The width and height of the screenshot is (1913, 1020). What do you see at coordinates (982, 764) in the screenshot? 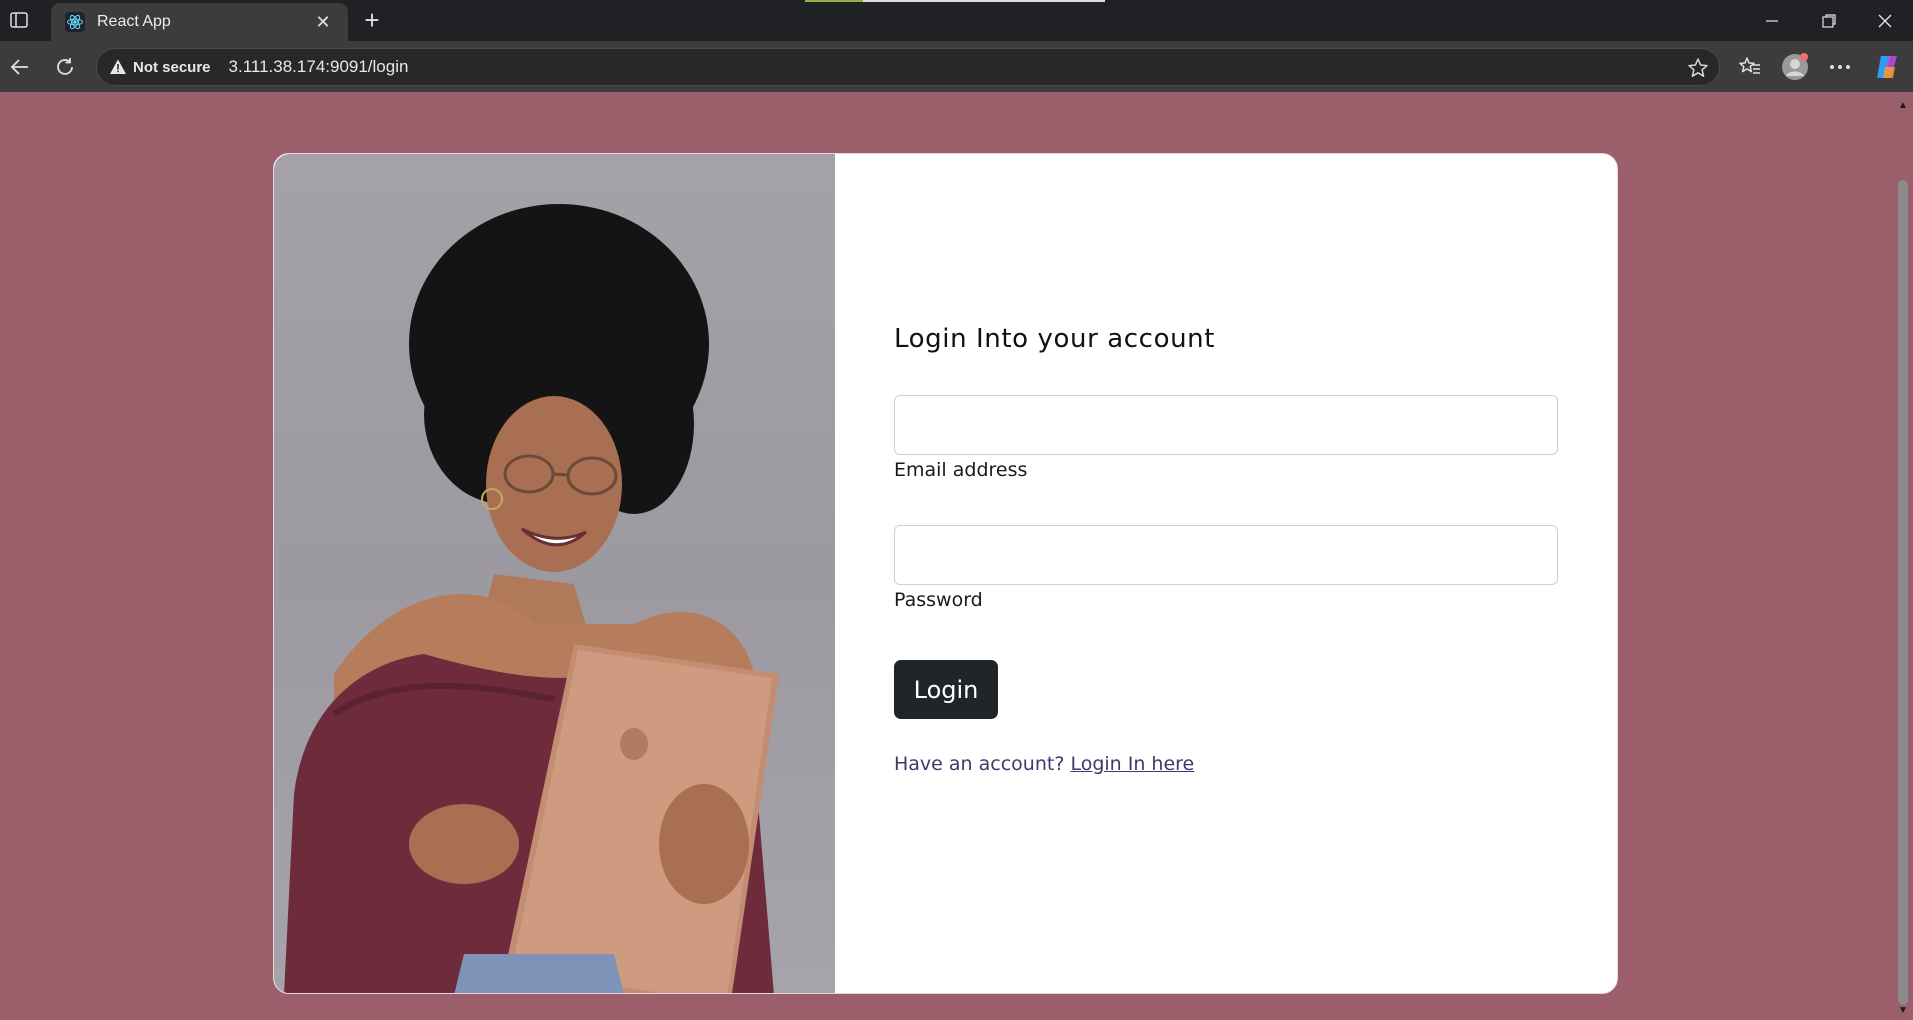
I see `account-prompt-text: Have an account?` at bounding box center [982, 764].